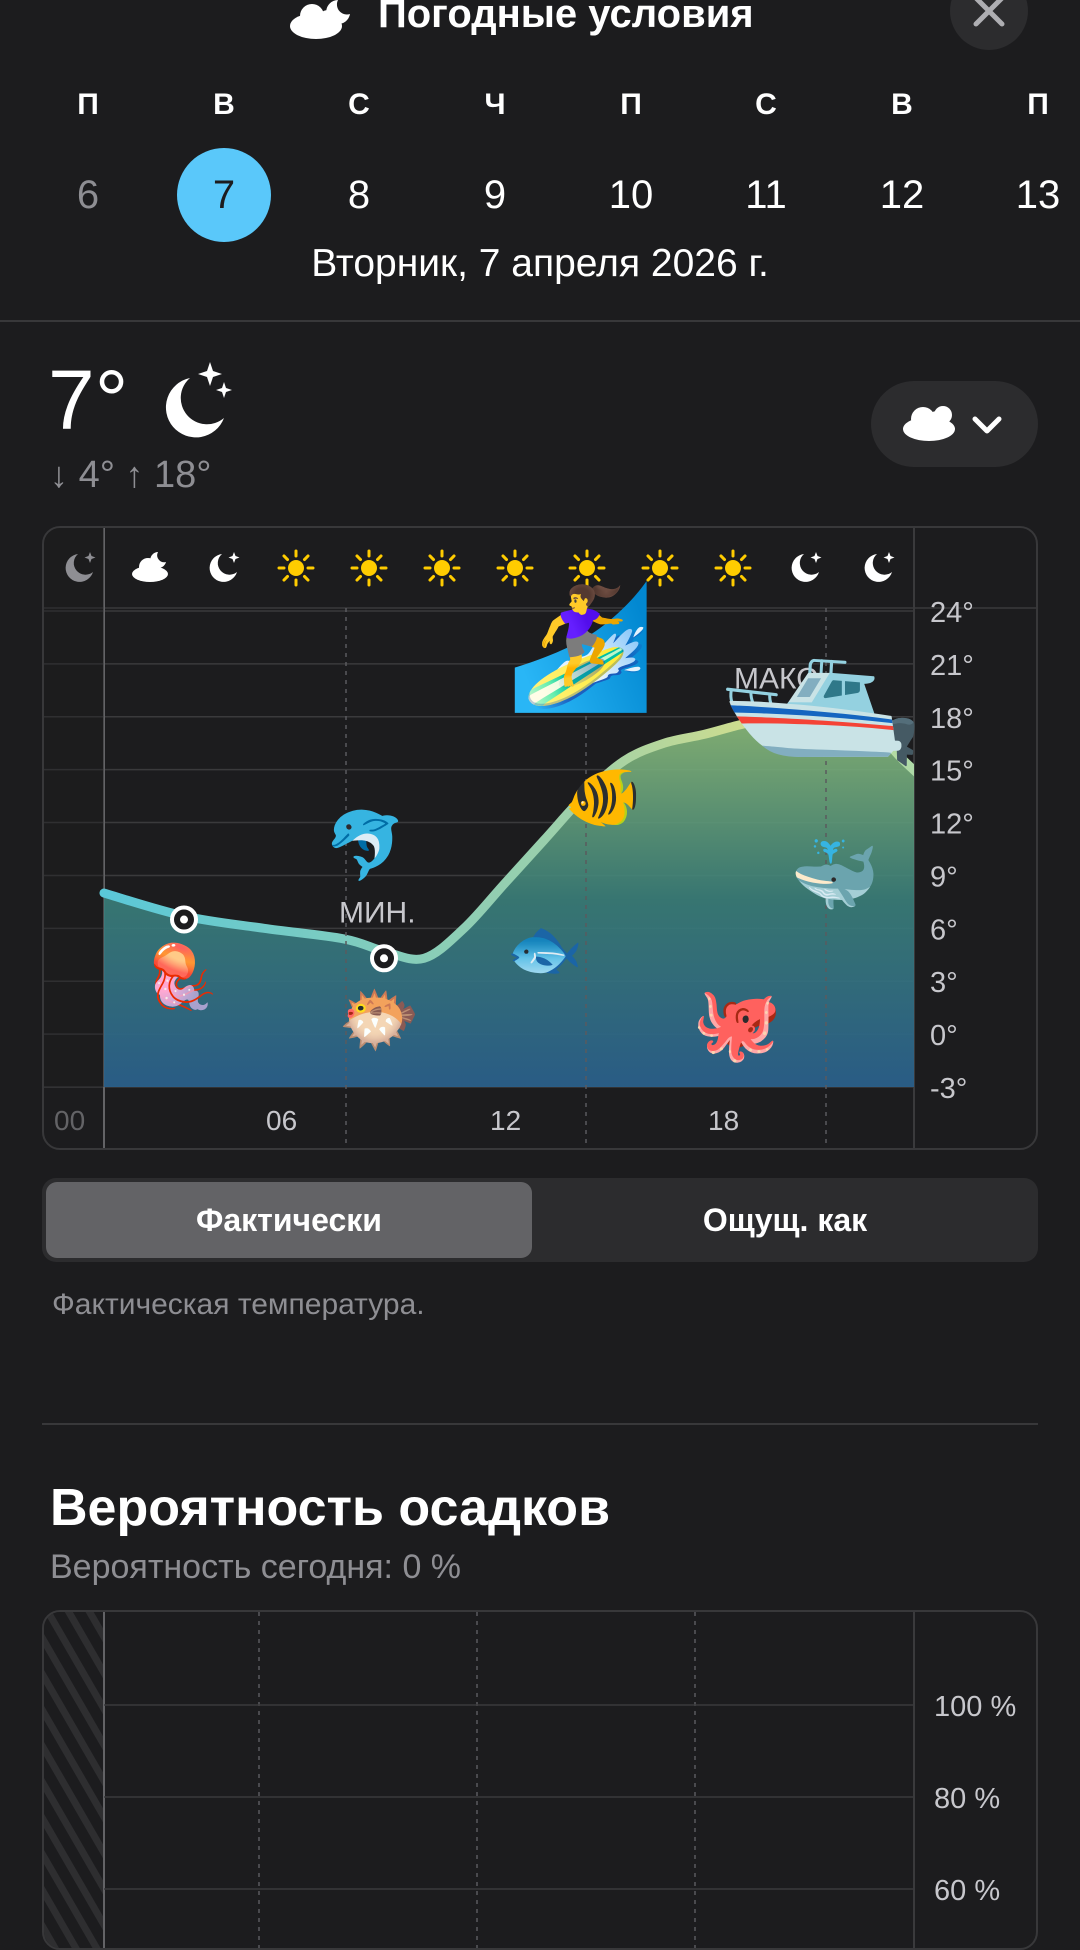 Image resolution: width=1080 pixels, height=1950 pixels. What do you see at coordinates (952, 772) in the screenshot?
I see `y-tick-label: 15°` at bounding box center [952, 772].